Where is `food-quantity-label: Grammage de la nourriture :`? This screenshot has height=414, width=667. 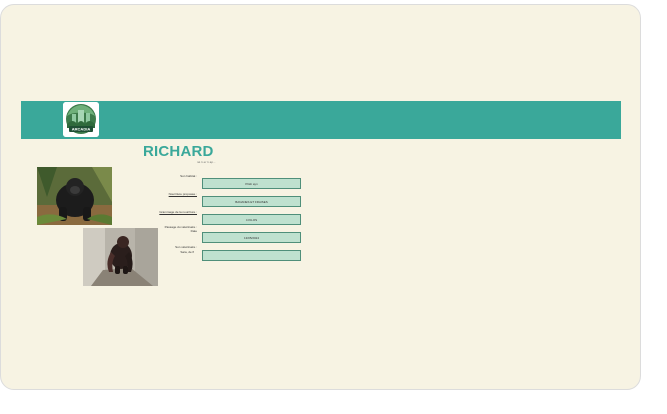
food-quantity-label: Grammage de la nourriture : is located at coordinates (178, 212).